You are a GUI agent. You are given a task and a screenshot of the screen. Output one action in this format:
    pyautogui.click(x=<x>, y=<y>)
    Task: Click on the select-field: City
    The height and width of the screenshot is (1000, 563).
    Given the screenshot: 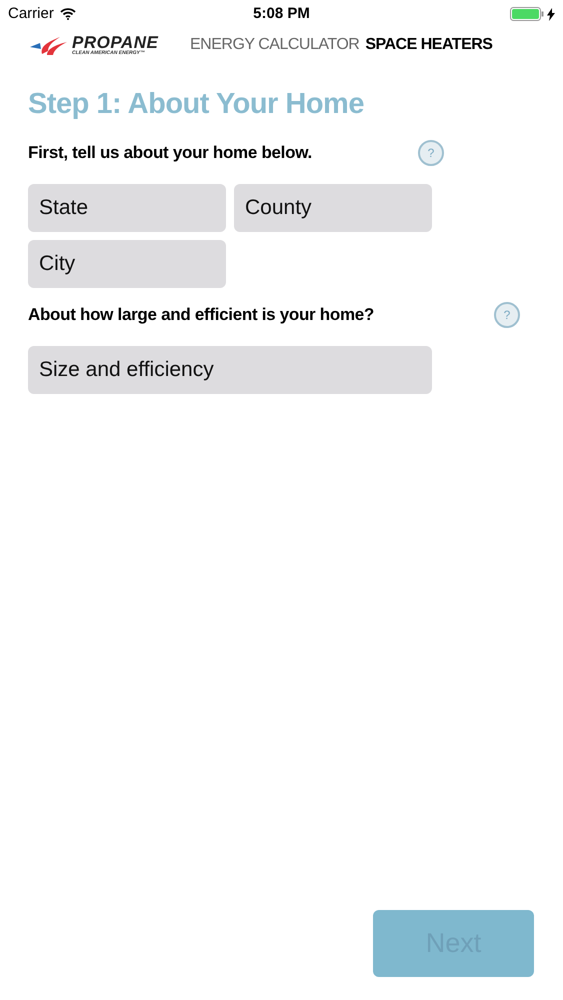 What is the action you would take?
    pyautogui.click(x=127, y=264)
    